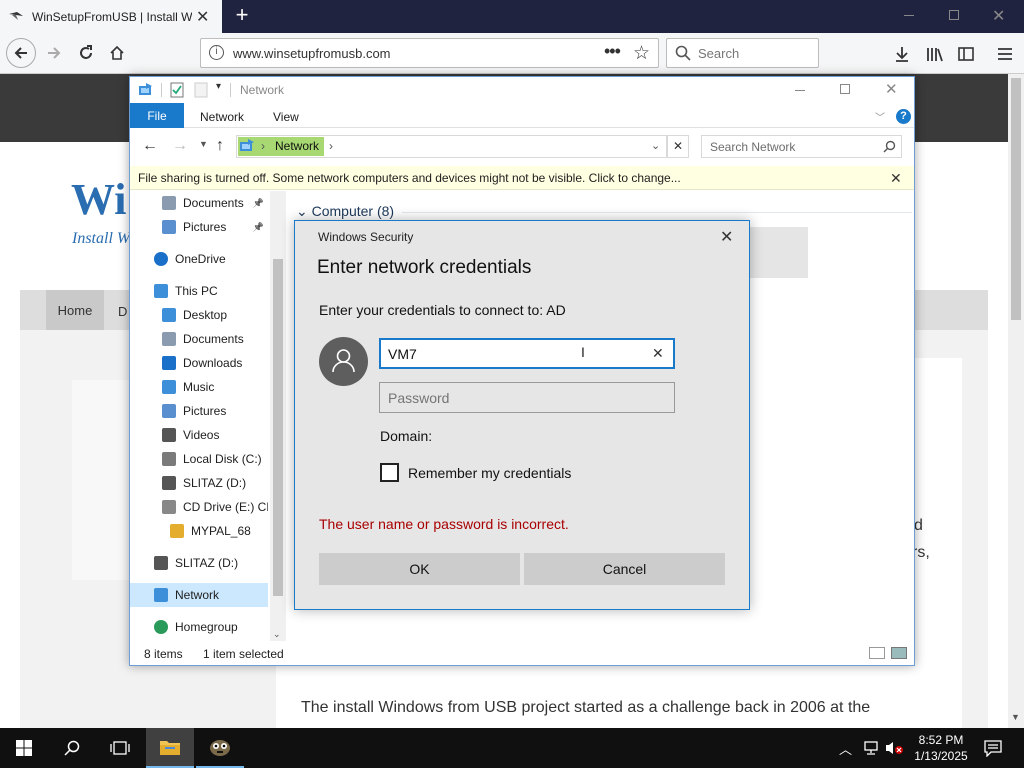 The image size is (1024, 768). I want to click on nav-item: Videos, so click(215, 435).